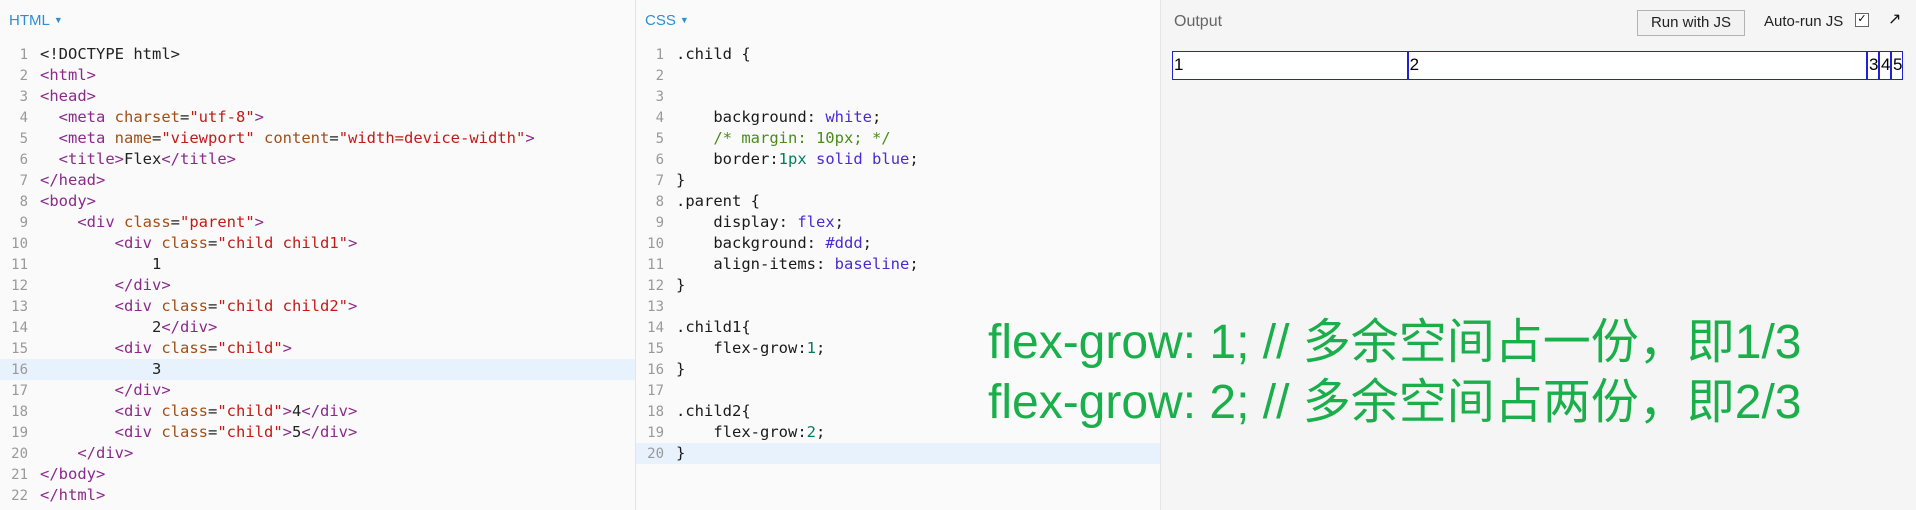 This screenshot has height=510, width=1916. What do you see at coordinates (317, 327) in the screenshot?
I see `html-code-line: 14 2</div>` at bounding box center [317, 327].